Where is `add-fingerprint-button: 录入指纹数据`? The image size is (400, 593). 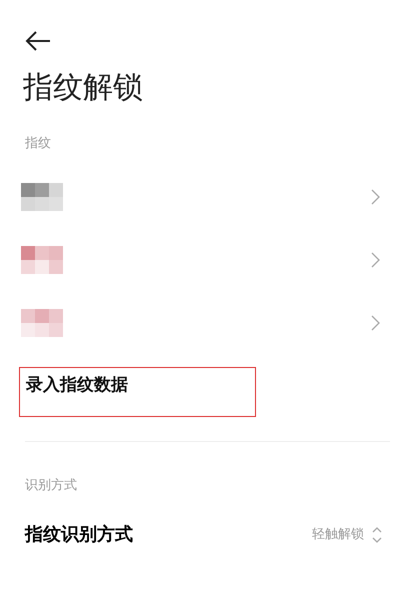
add-fingerprint-button: 录入指纹数据 is located at coordinates (137, 391).